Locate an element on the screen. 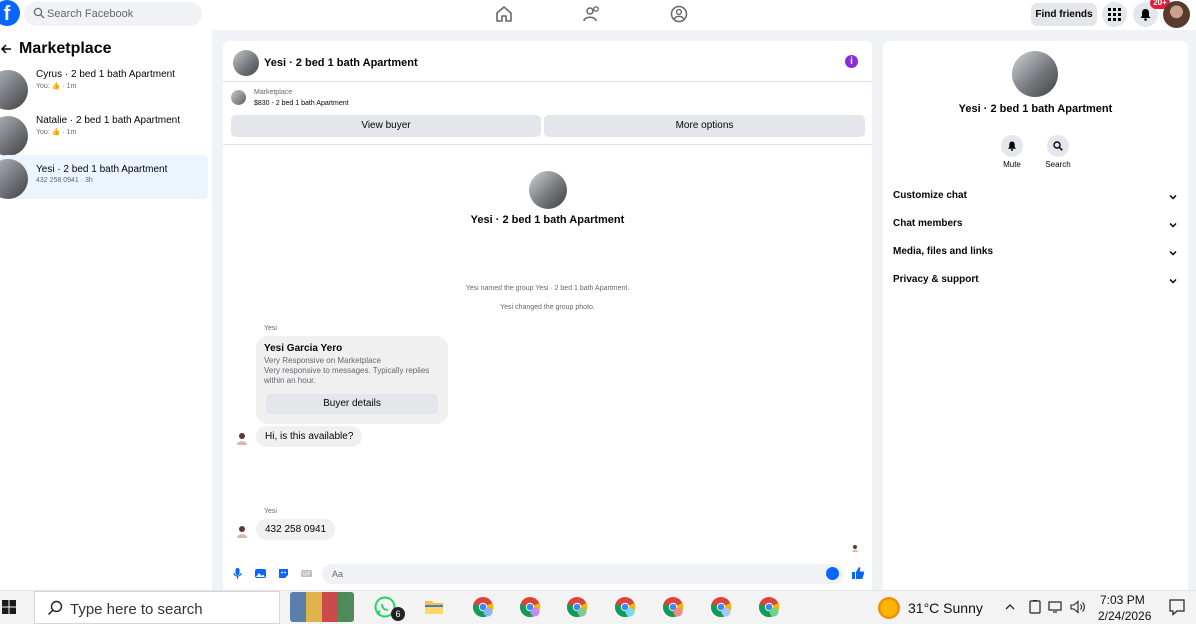 This screenshot has width=1196, height=624. message-bubble: 432 258 0941 is located at coordinates (296, 529).